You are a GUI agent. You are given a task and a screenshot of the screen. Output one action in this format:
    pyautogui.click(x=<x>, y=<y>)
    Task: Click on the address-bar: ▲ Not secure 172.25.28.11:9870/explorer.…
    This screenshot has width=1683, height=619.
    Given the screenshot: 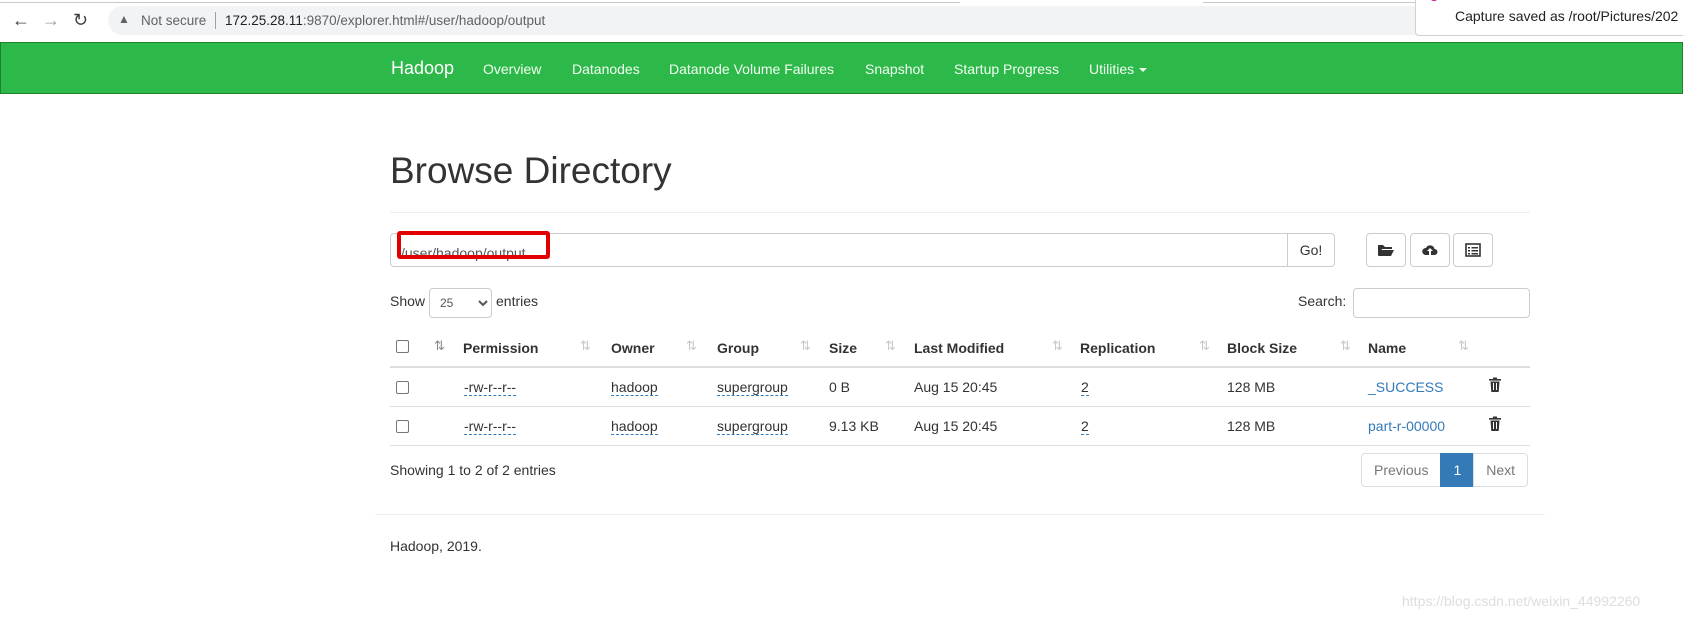 What is the action you would take?
    pyautogui.click(x=780, y=20)
    